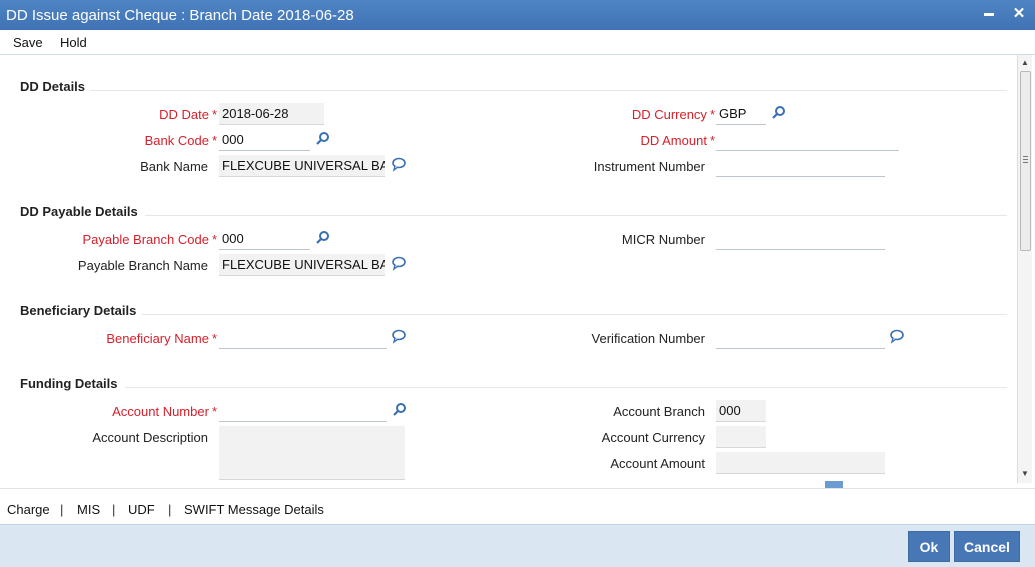 The image size is (1035, 567). I want to click on verification-number-label: Verification Number, so click(648, 338).